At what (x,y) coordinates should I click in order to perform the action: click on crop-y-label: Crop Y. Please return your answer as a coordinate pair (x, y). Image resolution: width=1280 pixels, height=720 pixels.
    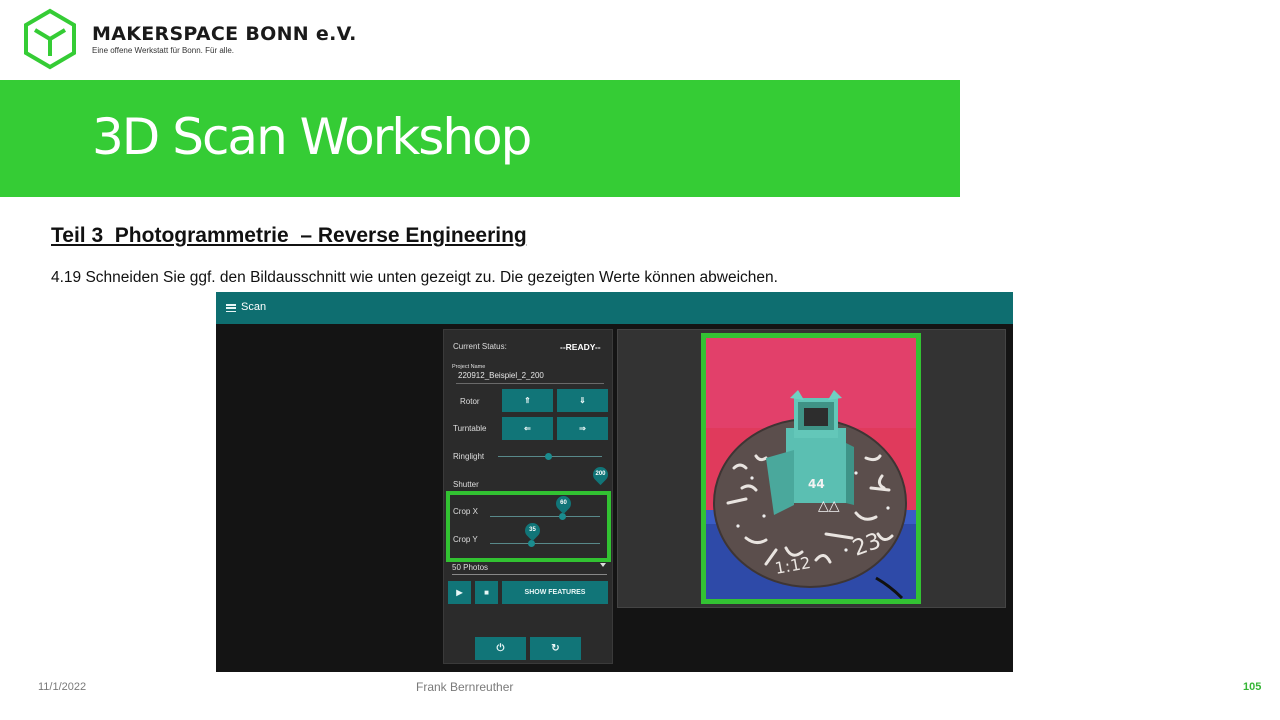
    Looking at the image, I should click on (465, 539).